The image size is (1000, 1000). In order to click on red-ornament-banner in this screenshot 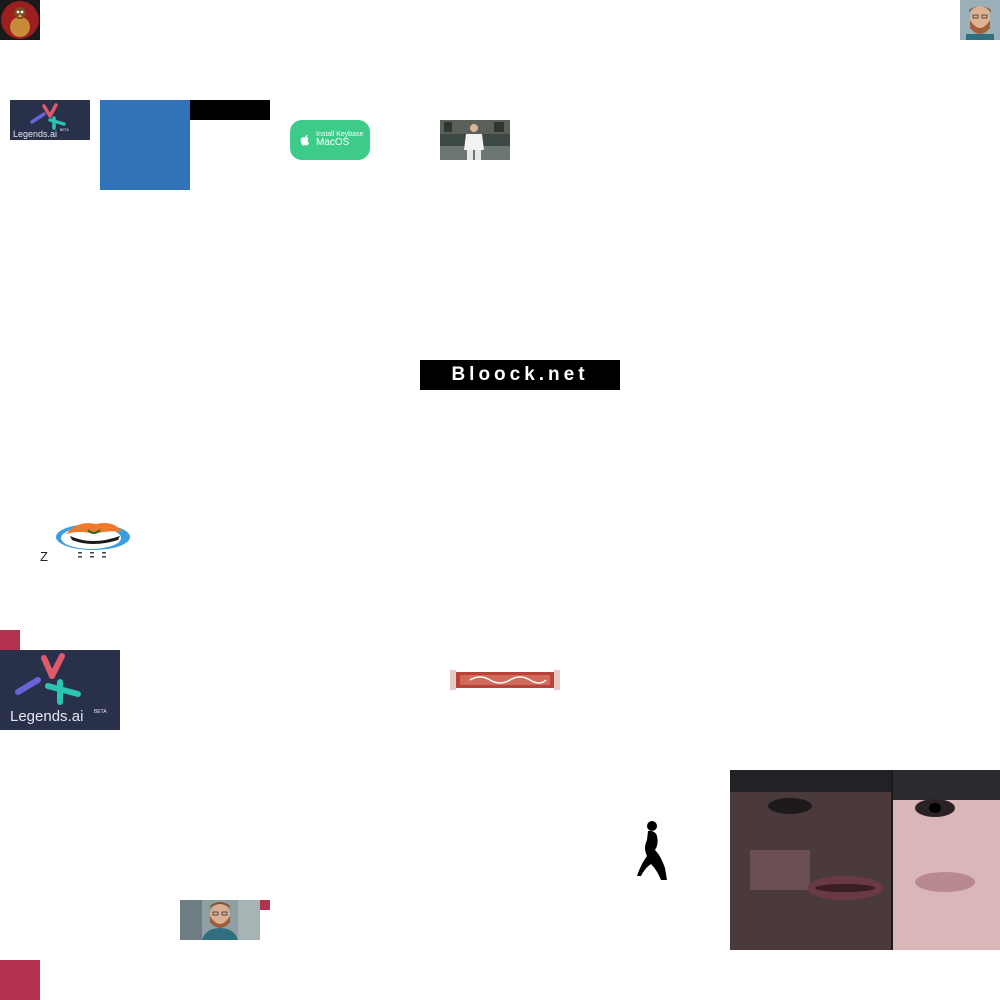, I will do `click(505, 680)`.